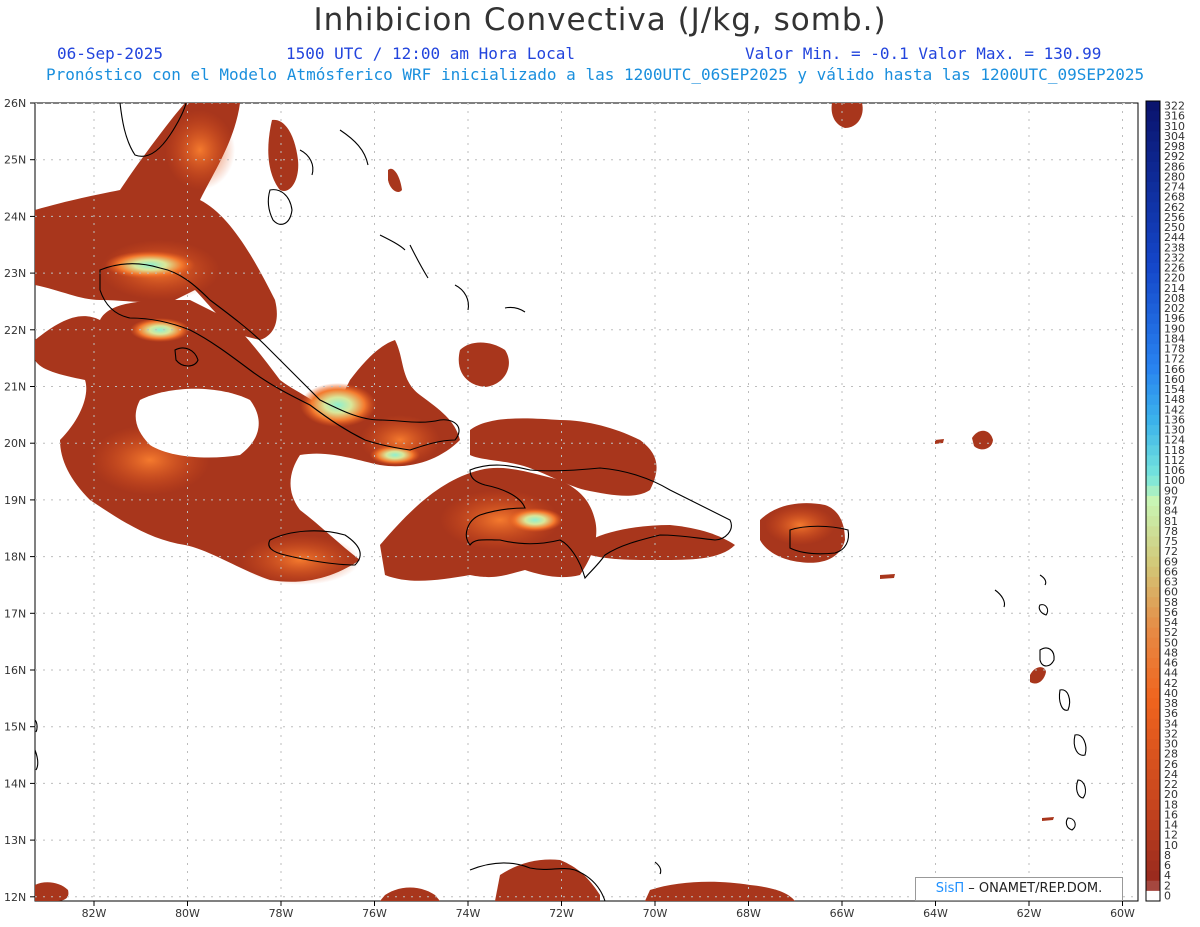 The width and height of the screenshot is (1200, 927). What do you see at coordinates (1029, 913) in the screenshot?
I see `lon-label: 62W` at bounding box center [1029, 913].